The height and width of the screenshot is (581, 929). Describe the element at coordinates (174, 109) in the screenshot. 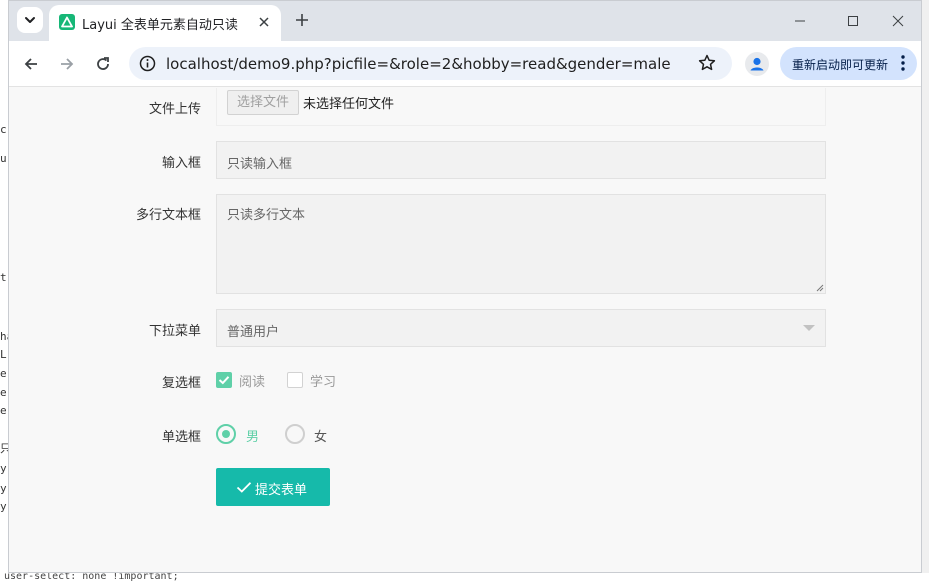

I see `file-upload-label: 文件上传` at that location.